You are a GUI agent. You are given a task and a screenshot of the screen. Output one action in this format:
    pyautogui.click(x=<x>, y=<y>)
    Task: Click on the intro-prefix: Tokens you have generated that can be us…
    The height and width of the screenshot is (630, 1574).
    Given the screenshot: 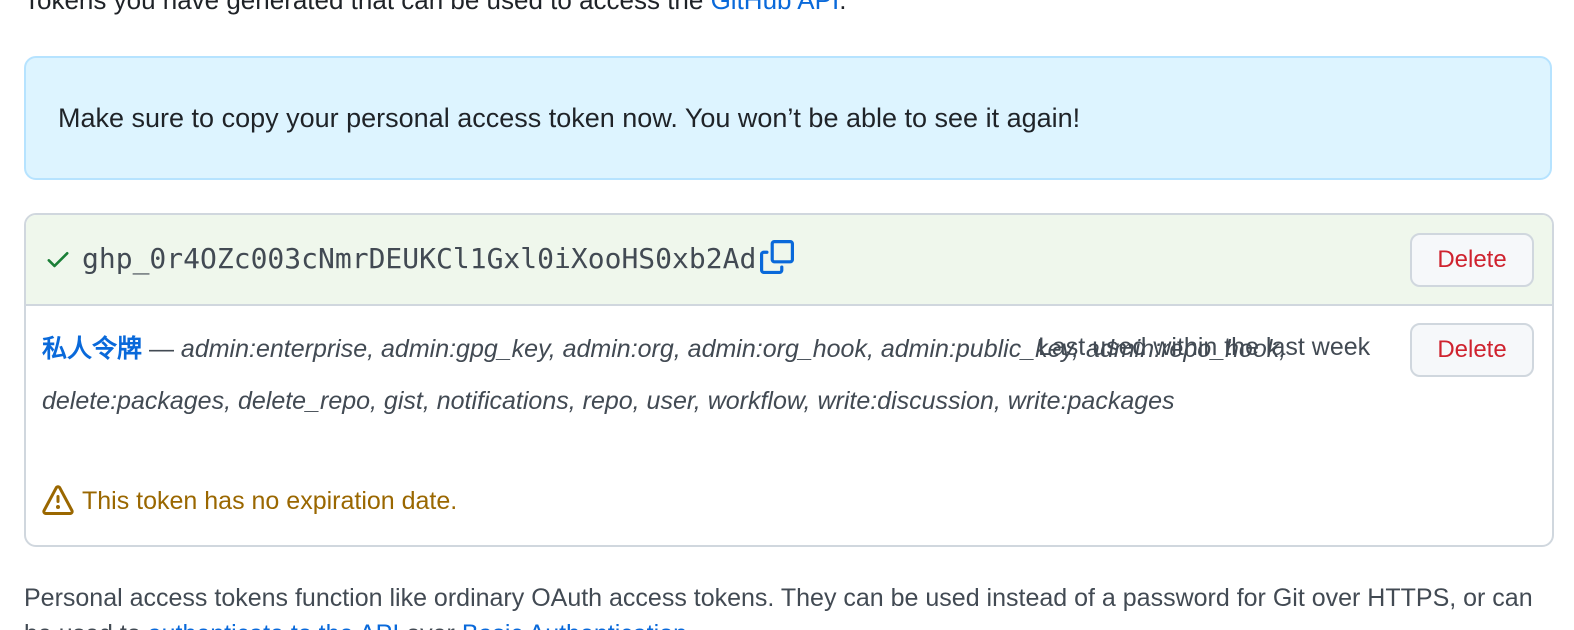 What is the action you would take?
    pyautogui.click(x=367, y=7)
    